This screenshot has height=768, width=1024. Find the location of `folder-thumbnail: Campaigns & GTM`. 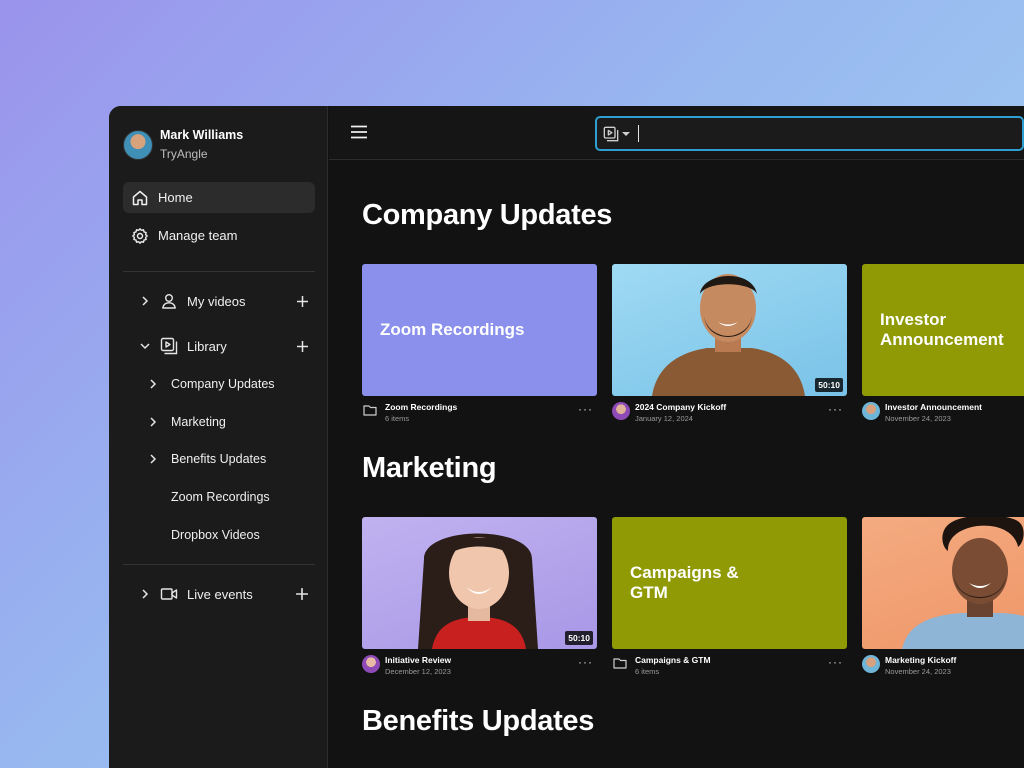

folder-thumbnail: Campaigns & GTM is located at coordinates (729, 583).